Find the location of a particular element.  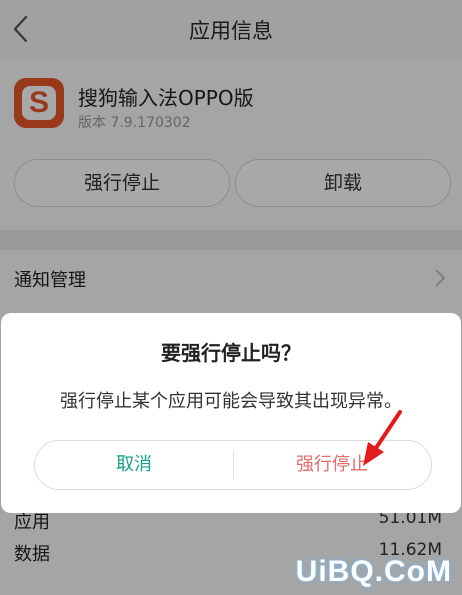

cancel-button: 取消 is located at coordinates (134, 465).